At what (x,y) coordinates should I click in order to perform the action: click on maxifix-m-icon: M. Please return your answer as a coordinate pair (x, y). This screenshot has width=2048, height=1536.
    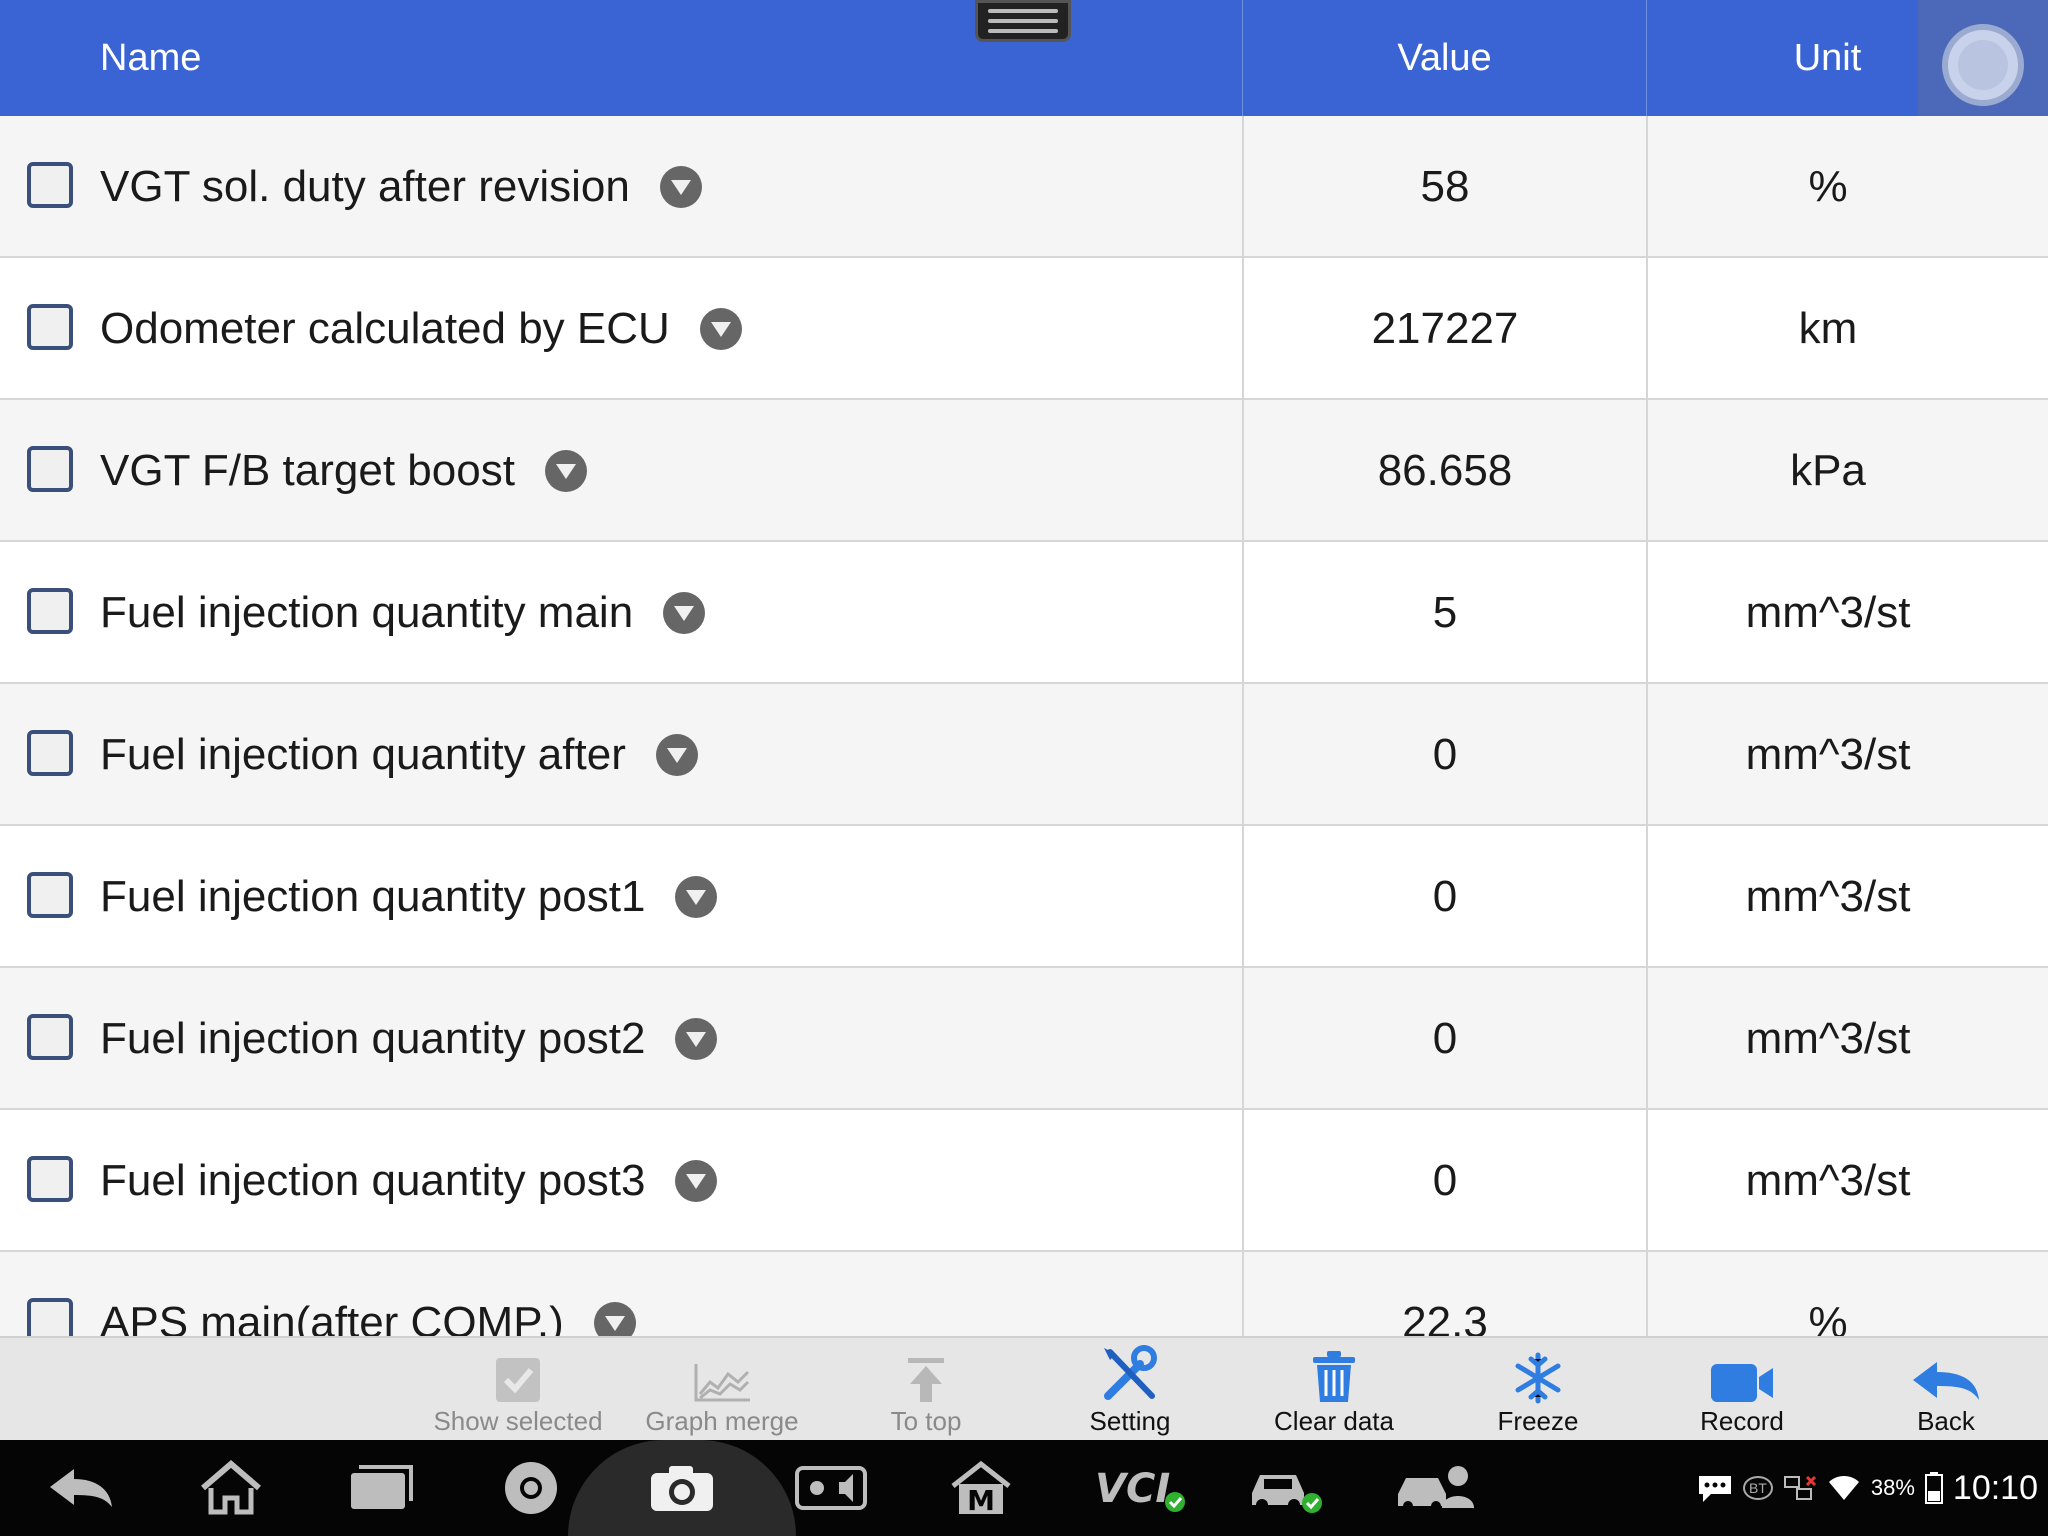
    Looking at the image, I should click on (981, 1488).